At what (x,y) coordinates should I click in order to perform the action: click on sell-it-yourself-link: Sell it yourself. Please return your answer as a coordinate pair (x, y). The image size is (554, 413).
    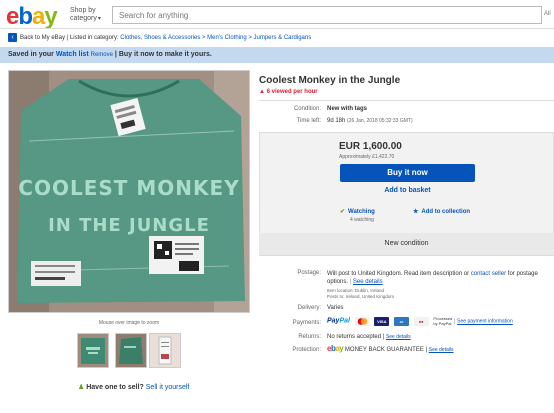
    Looking at the image, I should click on (168, 387).